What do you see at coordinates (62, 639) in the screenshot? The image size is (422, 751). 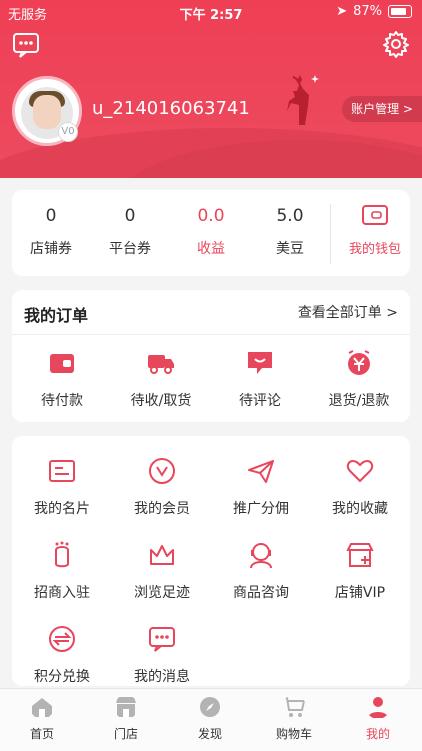 I see `exchange-icon` at bounding box center [62, 639].